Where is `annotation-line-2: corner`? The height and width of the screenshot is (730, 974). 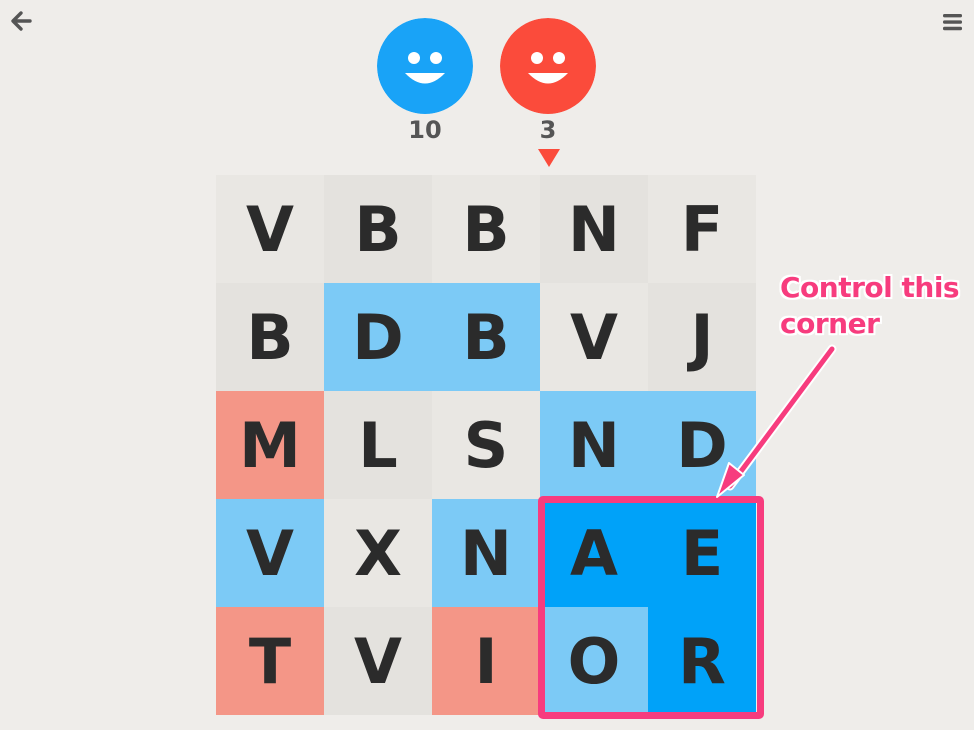 annotation-line-2: corner is located at coordinates (830, 323).